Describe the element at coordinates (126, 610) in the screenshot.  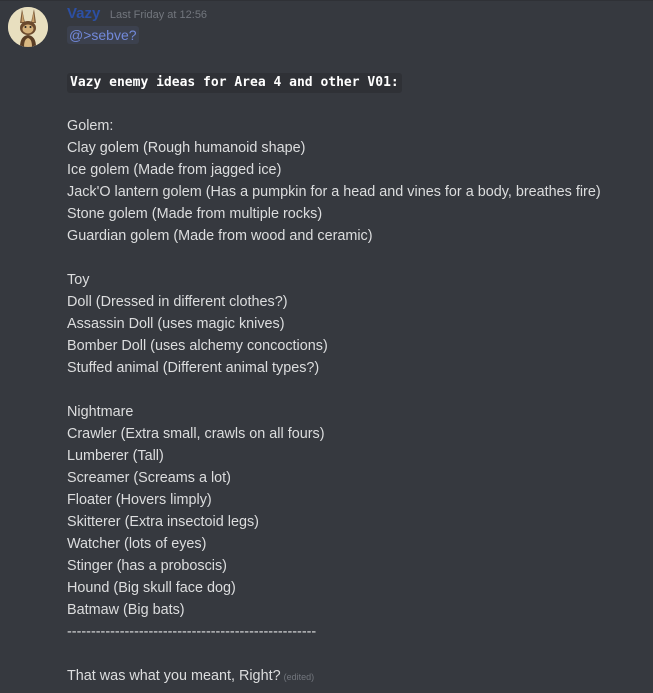
I see `message-line: Batmaw (Big bats)` at that location.